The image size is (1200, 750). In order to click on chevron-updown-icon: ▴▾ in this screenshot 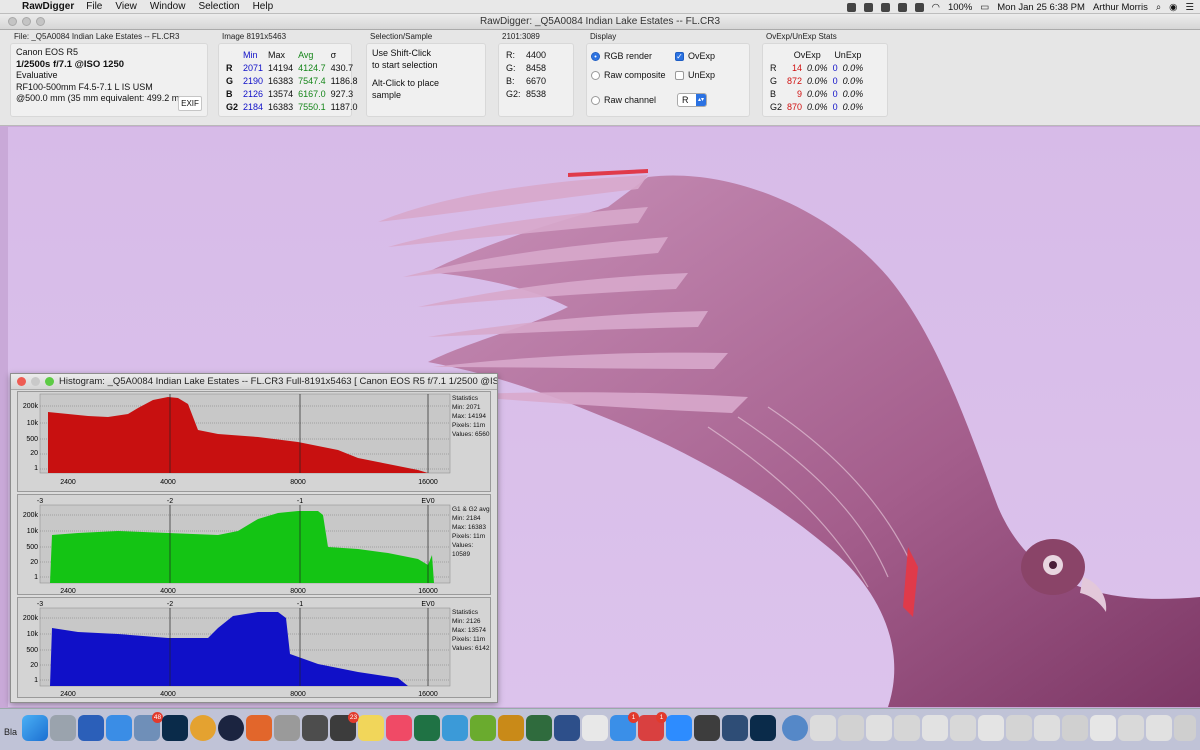, I will do `click(701, 100)`.